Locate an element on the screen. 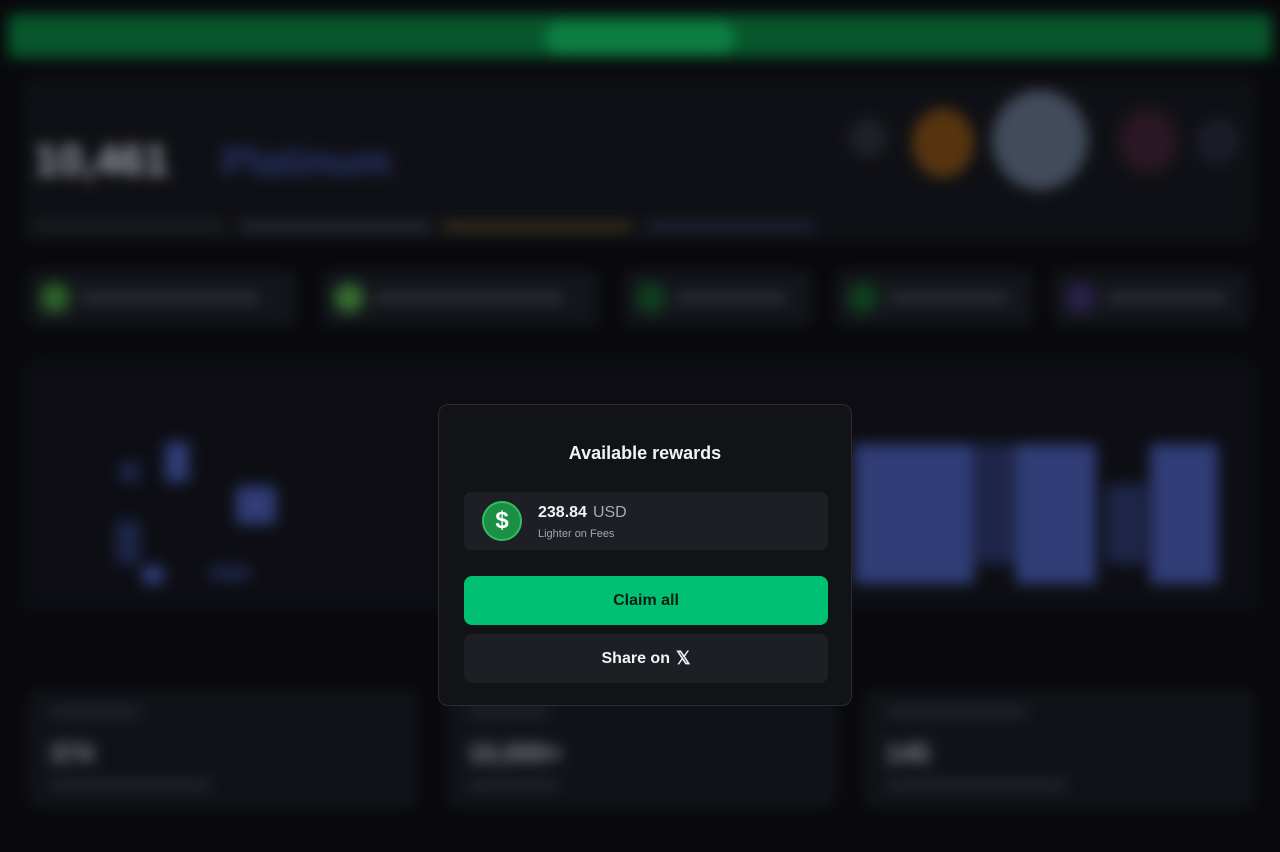 This screenshot has width=1280, height=852. share-on-x-button: Share on 𝕏 is located at coordinates (646, 658).